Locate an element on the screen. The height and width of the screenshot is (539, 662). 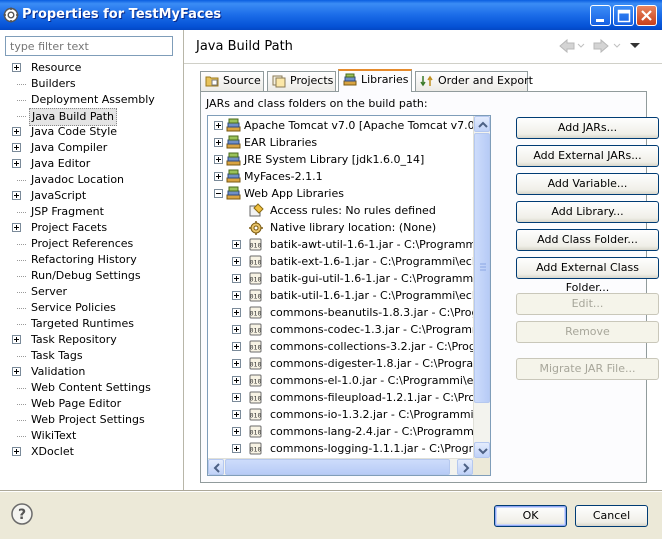
minimize-button is located at coordinates (600, 15).